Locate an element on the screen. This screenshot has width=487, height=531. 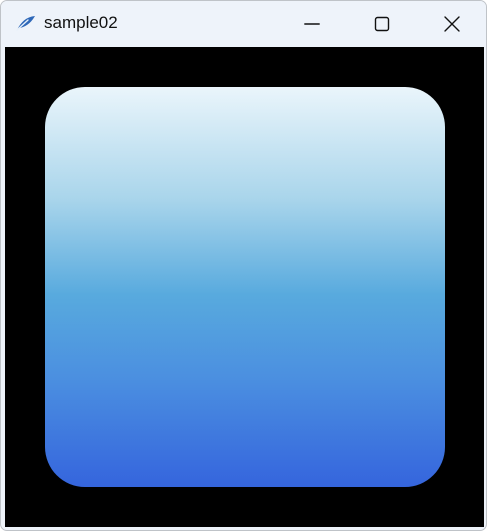
maximize-icon is located at coordinates (382, 24).